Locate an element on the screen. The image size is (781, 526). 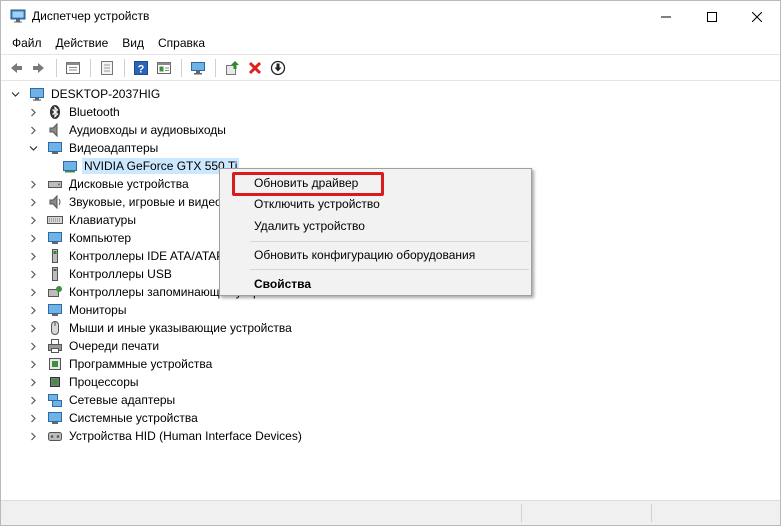
tree-item-label: Мыши и иные указывающие устройства is located at coordinates (180, 328).